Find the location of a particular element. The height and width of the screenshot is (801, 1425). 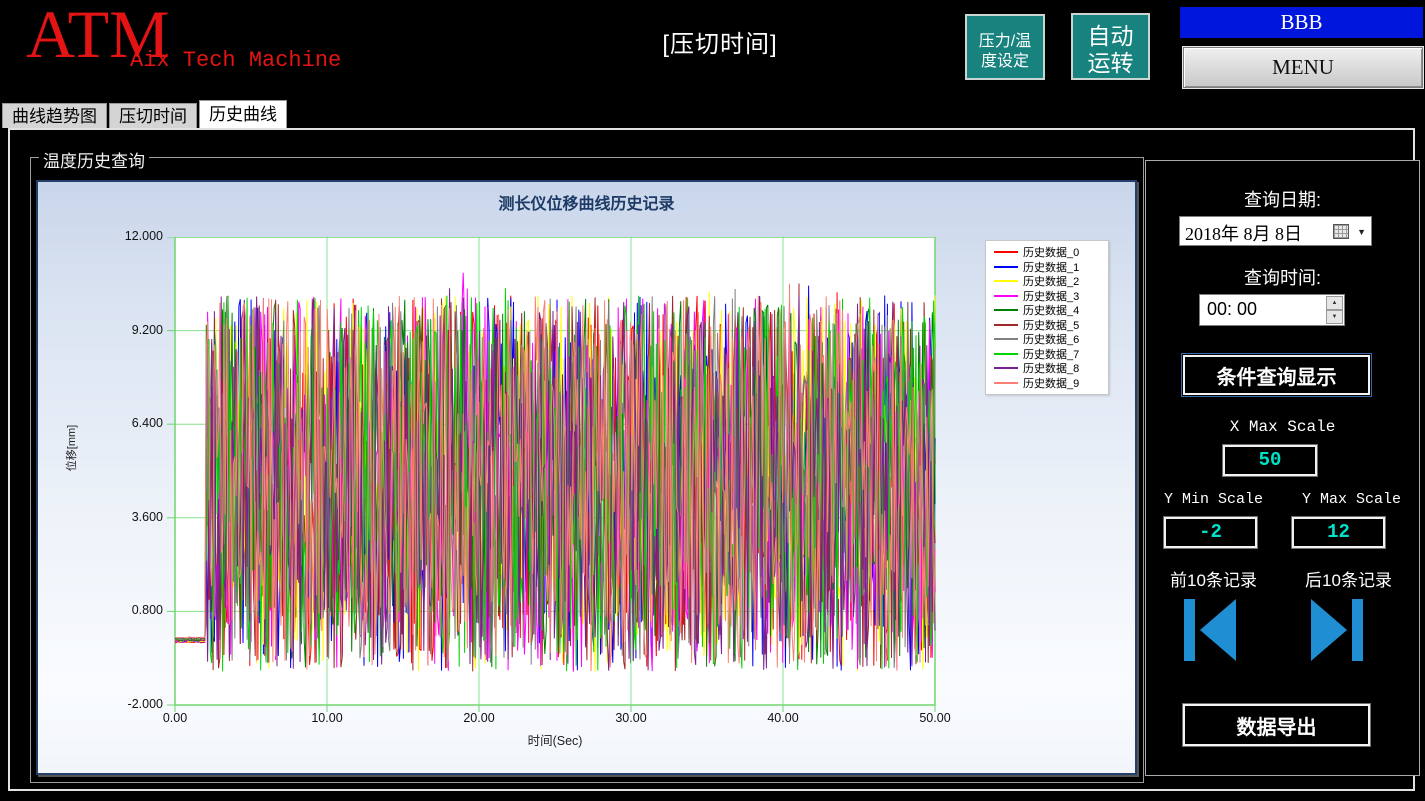

query-date-picker: 2018年 8月 8日 ▼ is located at coordinates (1275, 231).